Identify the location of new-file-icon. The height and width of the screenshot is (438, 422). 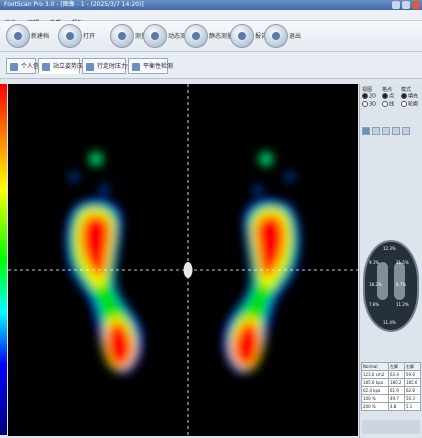
(18, 36).